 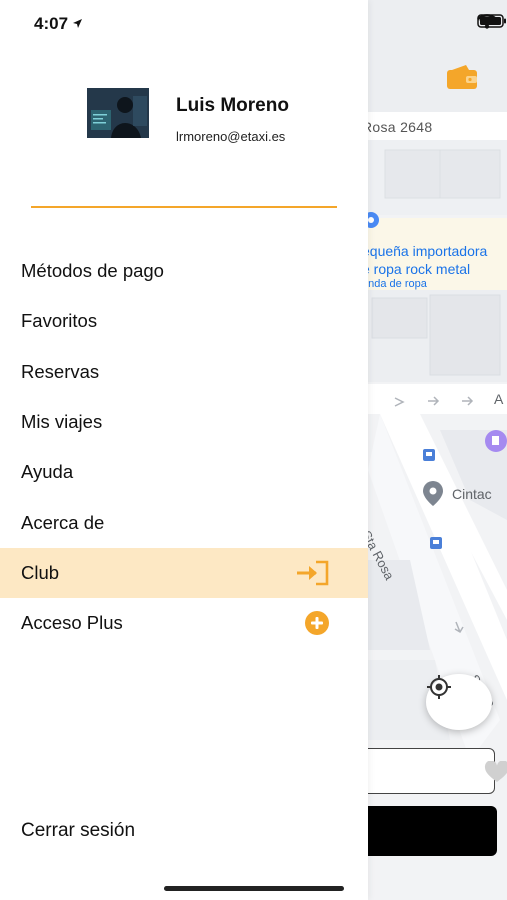 What do you see at coordinates (77, 24) in the screenshot?
I see `location-arrow-icon` at bounding box center [77, 24].